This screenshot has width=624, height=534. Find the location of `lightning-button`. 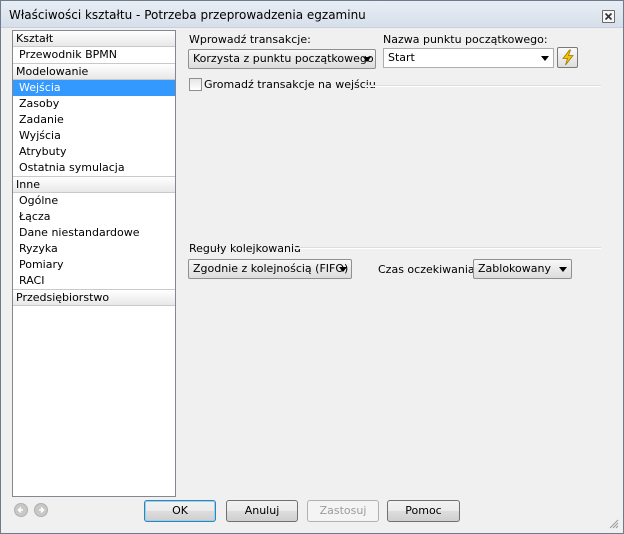

lightning-button is located at coordinates (567, 57).